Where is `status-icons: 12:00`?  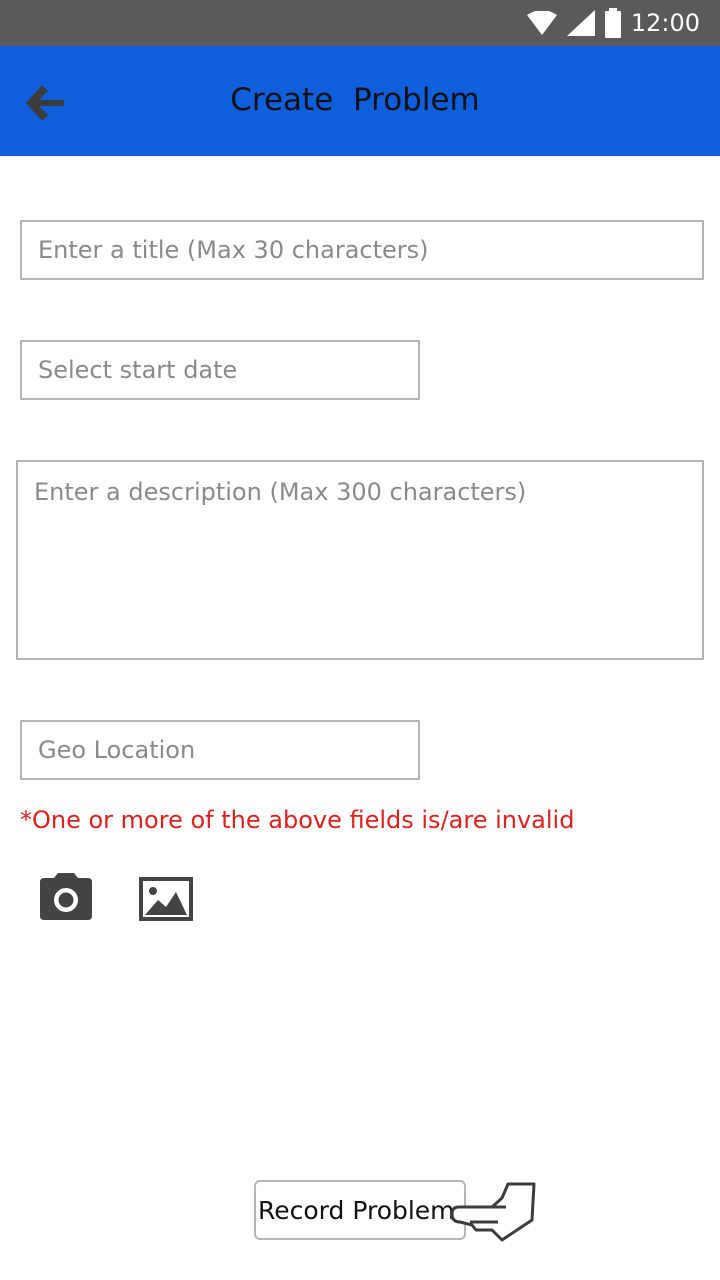 status-icons: 12:00 is located at coordinates (613, 23).